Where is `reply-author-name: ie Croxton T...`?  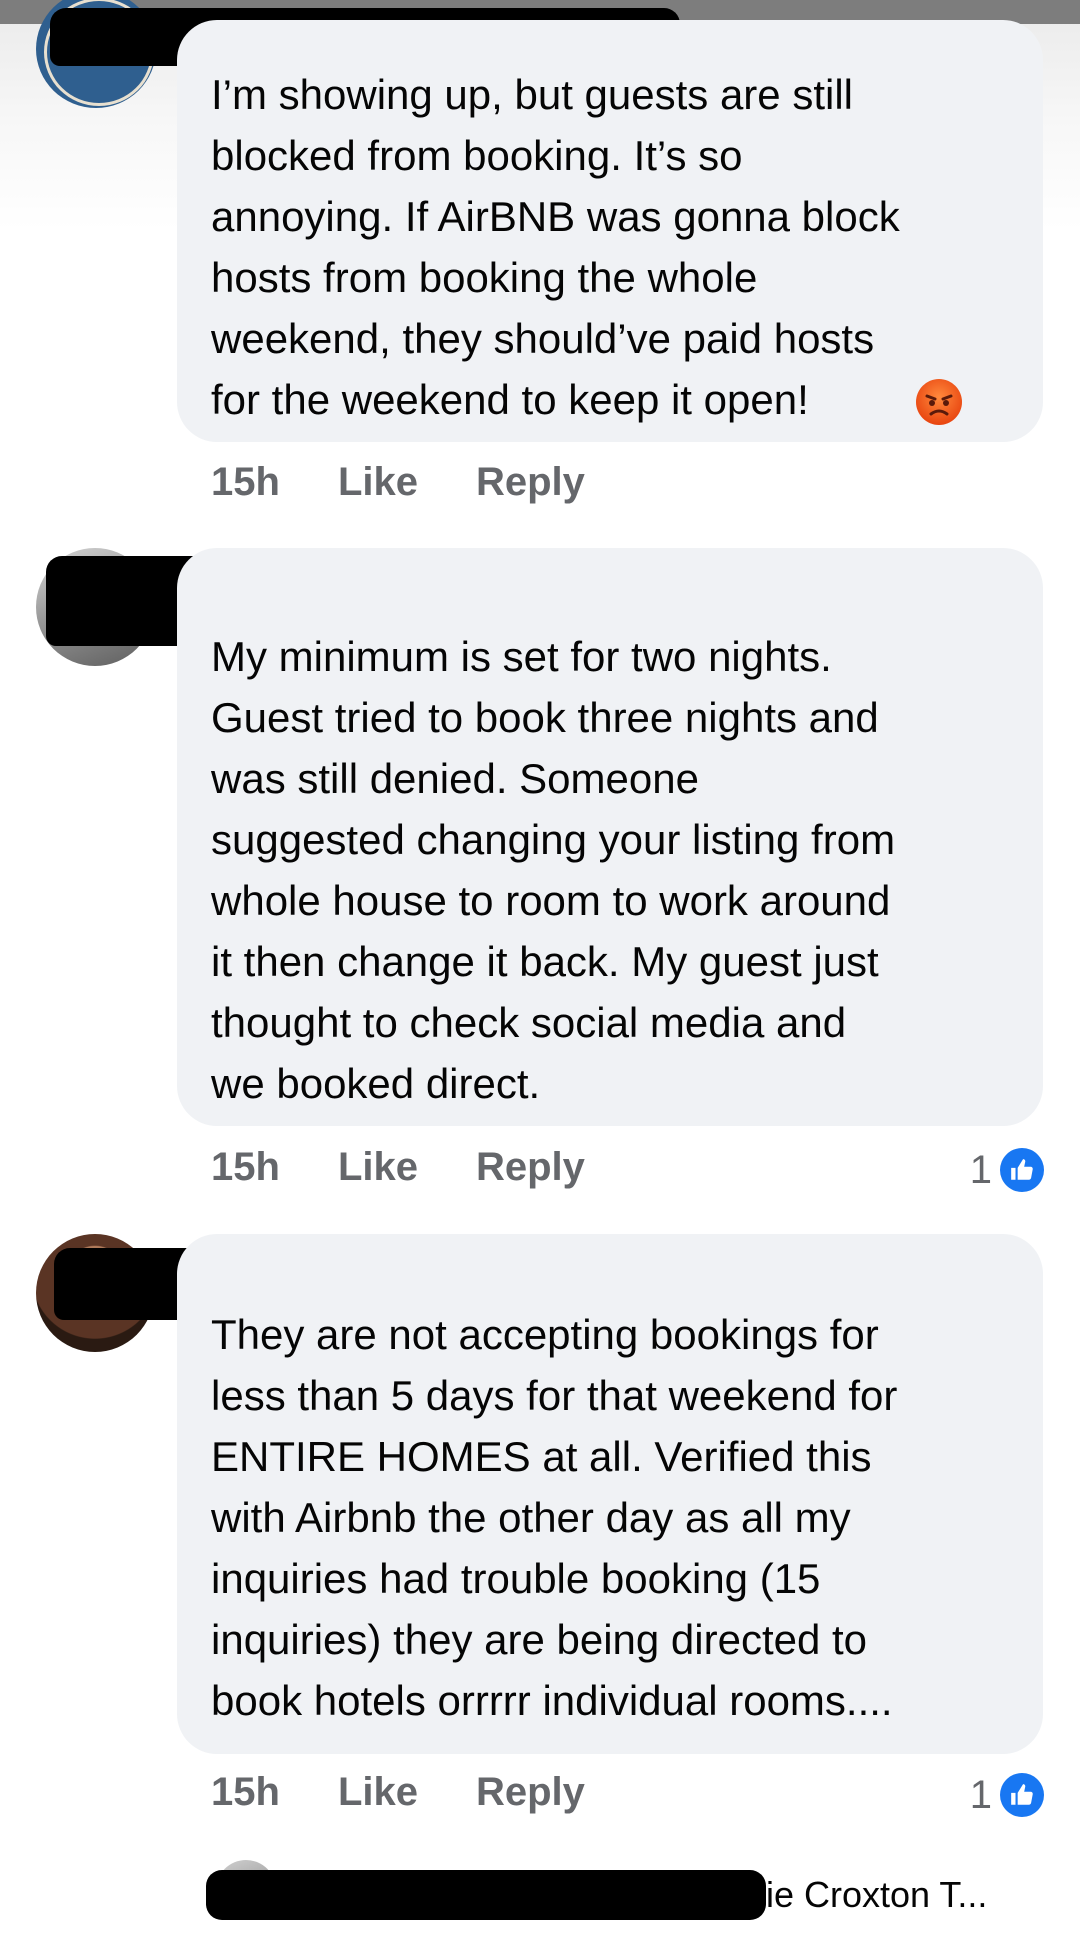 reply-author-name: ie Croxton T... is located at coordinates (876, 1895).